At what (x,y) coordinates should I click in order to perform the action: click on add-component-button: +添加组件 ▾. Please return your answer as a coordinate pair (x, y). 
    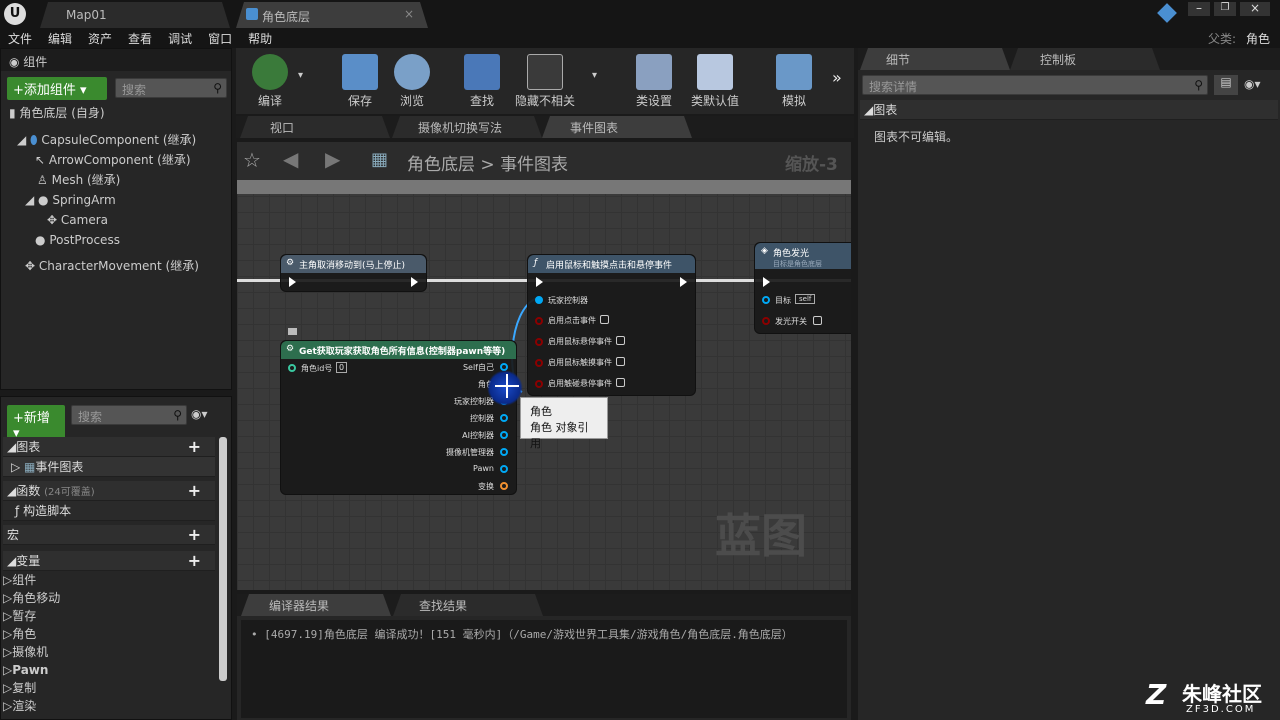
    Looking at the image, I should click on (57, 88).